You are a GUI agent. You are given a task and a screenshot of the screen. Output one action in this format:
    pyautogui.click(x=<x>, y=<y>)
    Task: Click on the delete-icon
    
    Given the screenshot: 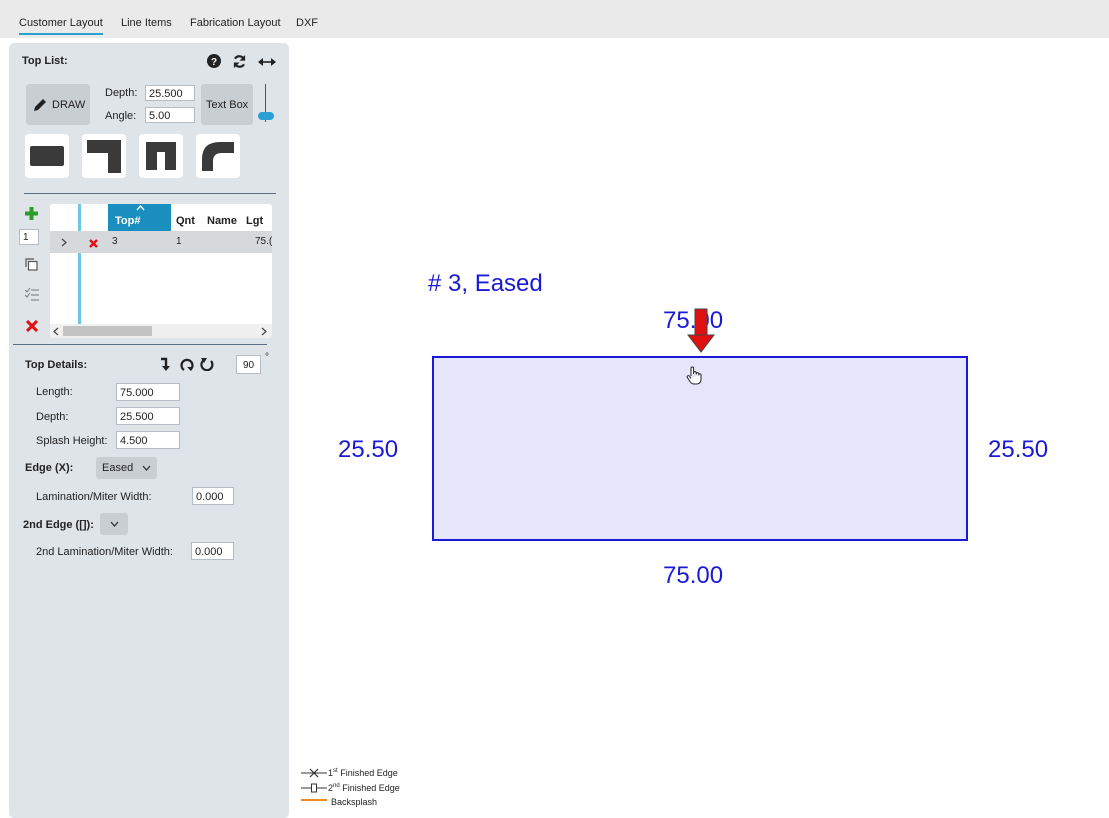 What is the action you would take?
    pyautogui.click(x=32, y=326)
    